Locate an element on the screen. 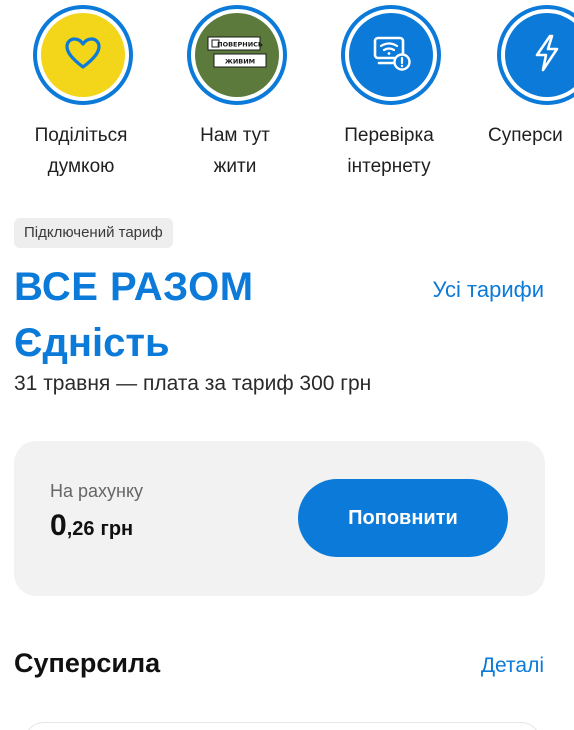 This screenshot has height=730, width=574. connected-tariff-badge: Підключений тариф is located at coordinates (93, 233).